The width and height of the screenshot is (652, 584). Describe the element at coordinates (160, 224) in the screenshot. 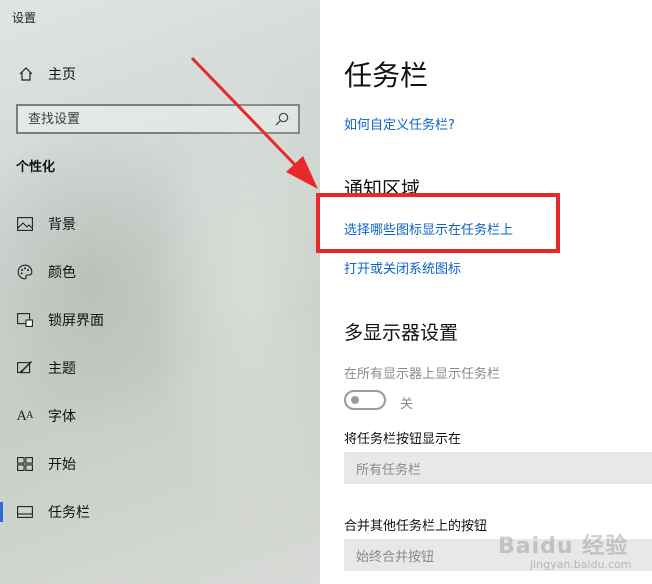

I see `sidebar-item-background: 背景` at that location.